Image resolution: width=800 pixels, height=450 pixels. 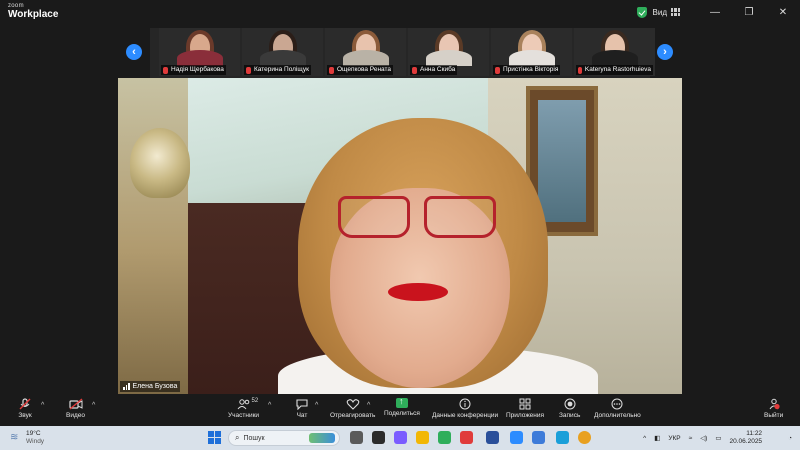 What do you see at coordinates (75, 415) in the screenshot?
I see `video-label: Видео` at bounding box center [75, 415].